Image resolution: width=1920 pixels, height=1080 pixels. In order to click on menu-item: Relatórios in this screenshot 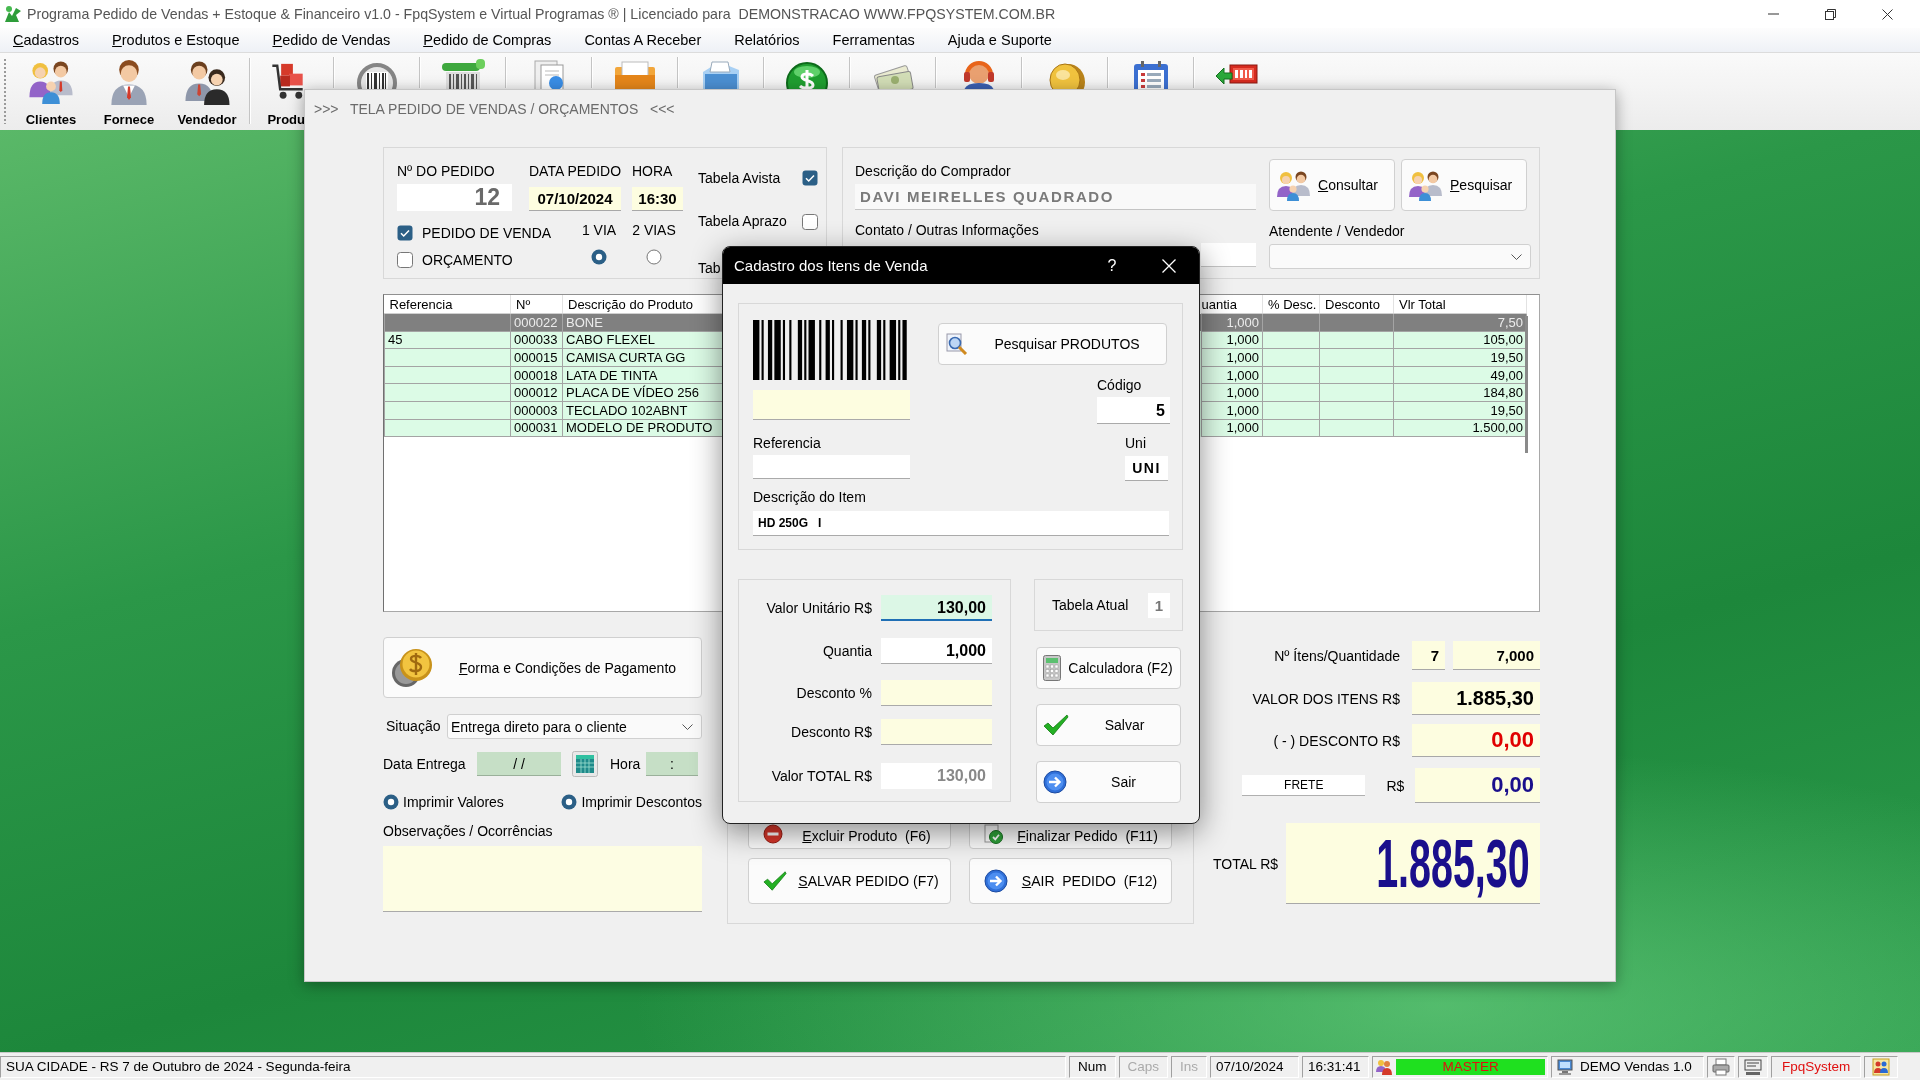, I will do `click(767, 40)`.